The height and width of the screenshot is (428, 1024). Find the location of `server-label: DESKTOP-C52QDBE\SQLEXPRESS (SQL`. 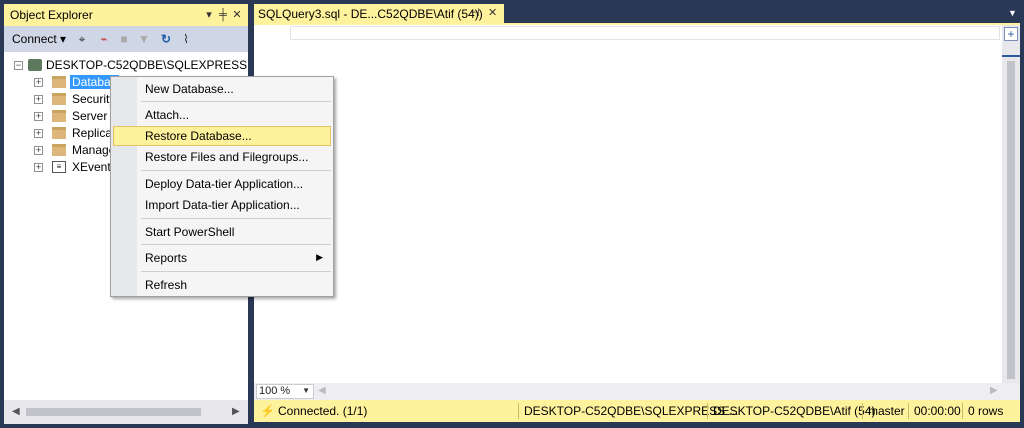

server-label: DESKTOP-C52QDBE\SQLEXPRESS (SQL is located at coordinates (147, 65).